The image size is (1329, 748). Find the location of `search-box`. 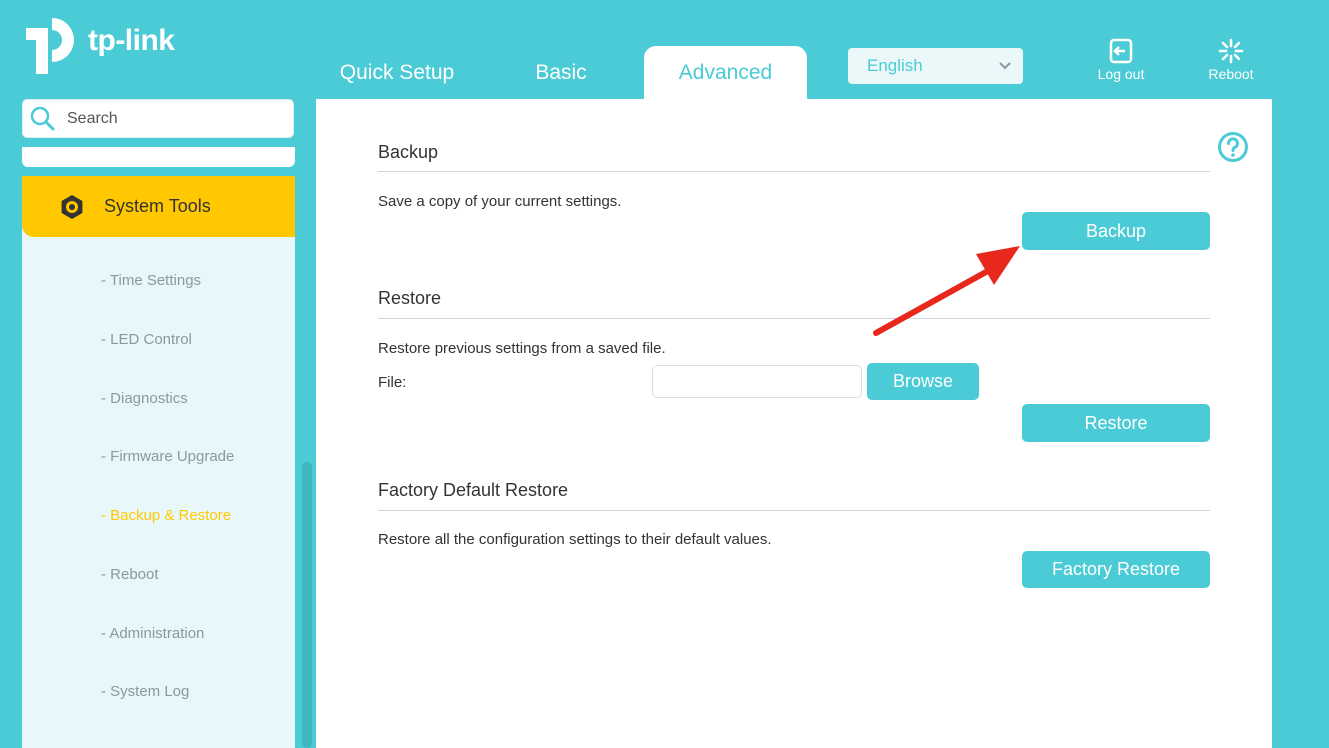

search-box is located at coordinates (158, 118).